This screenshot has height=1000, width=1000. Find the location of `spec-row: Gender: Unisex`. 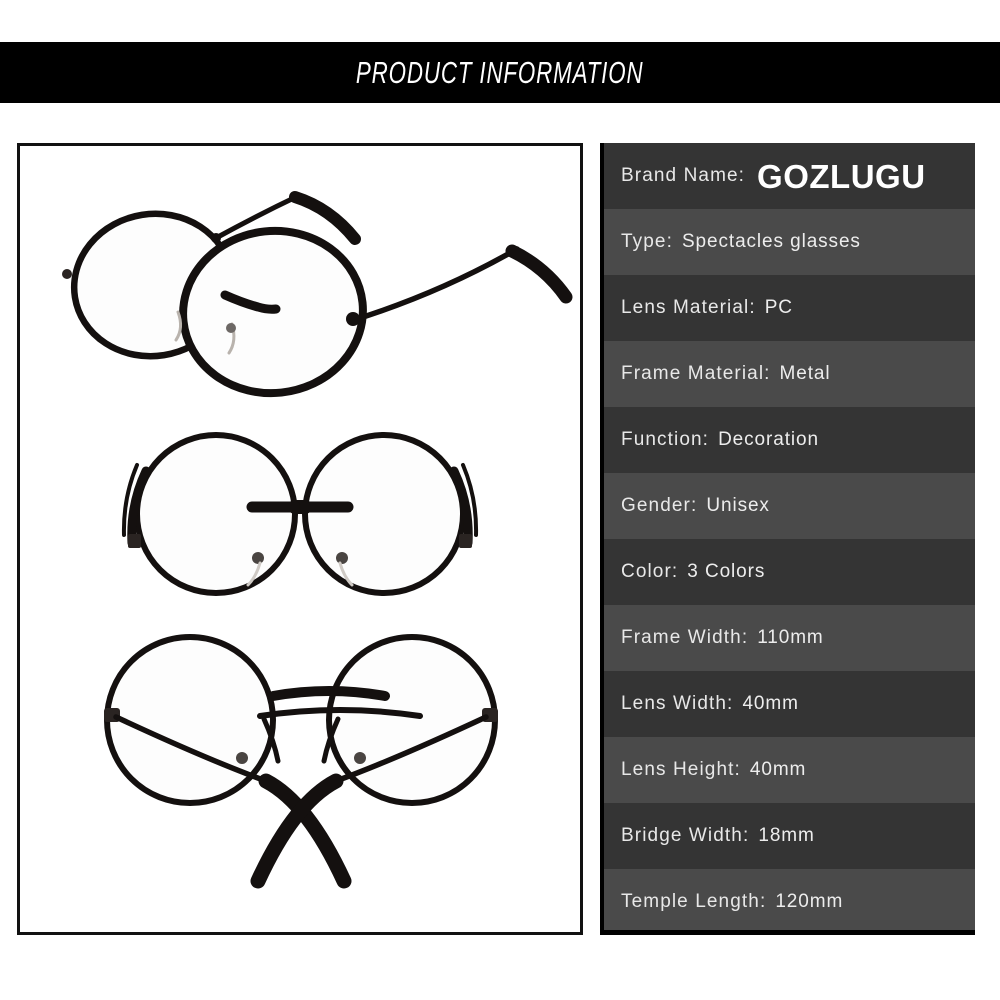

spec-row: Gender: Unisex is located at coordinates (789, 506).